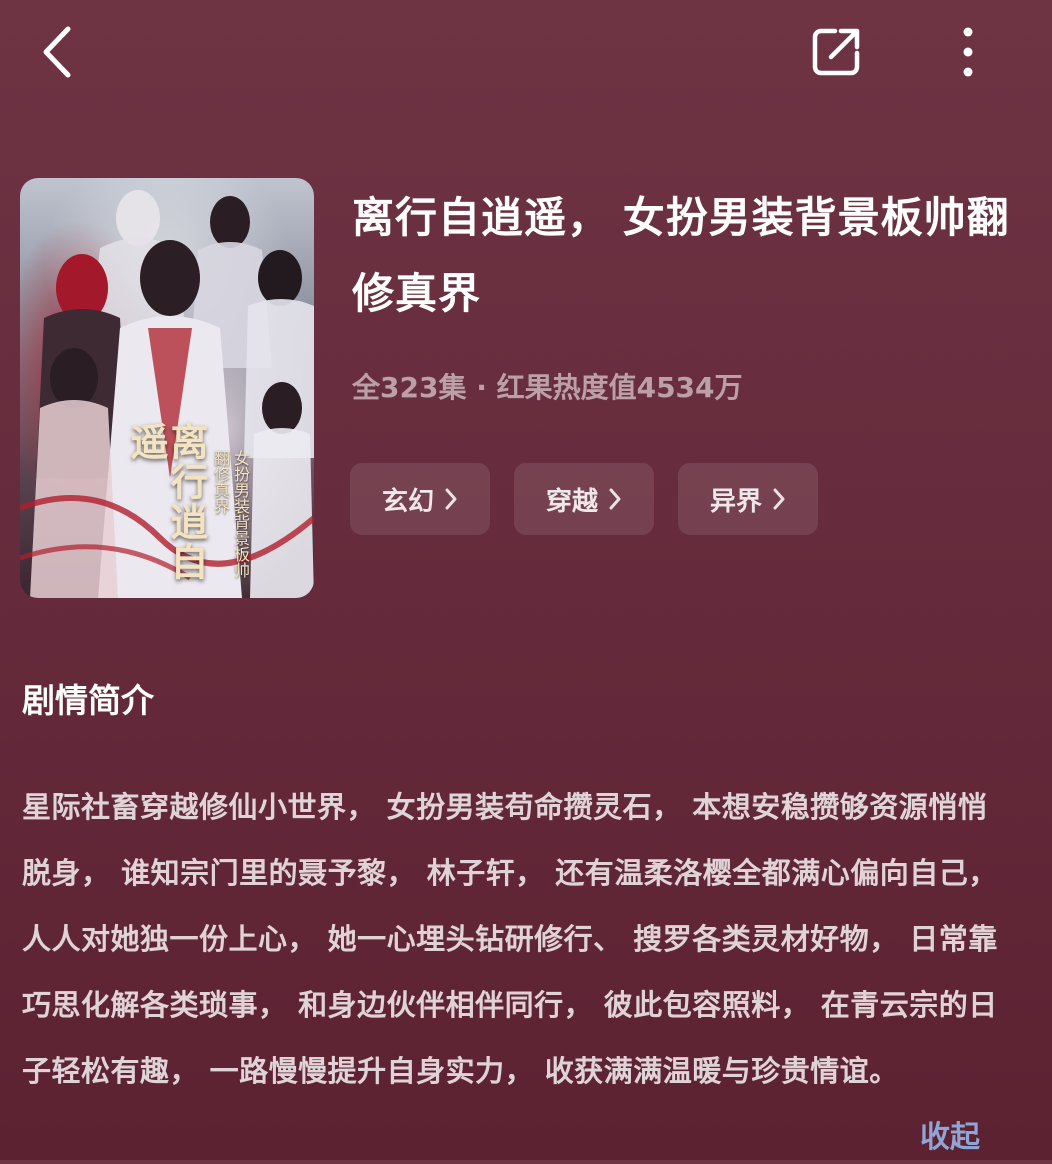 Image resolution: width=1052 pixels, height=1164 pixels. Describe the element at coordinates (88, 700) in the screenshot. I see `synopsis-heading: 剧情简介` at that location.